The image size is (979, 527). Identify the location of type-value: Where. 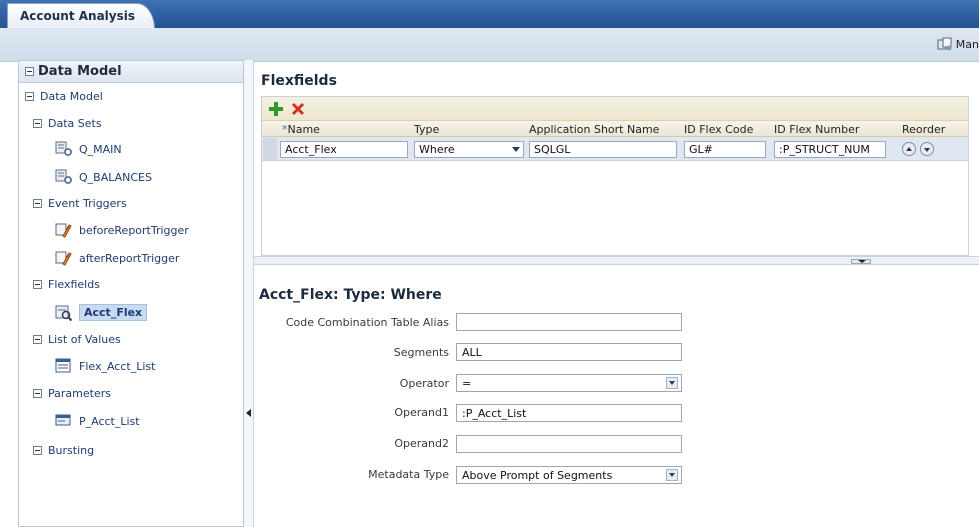
(437, 149).